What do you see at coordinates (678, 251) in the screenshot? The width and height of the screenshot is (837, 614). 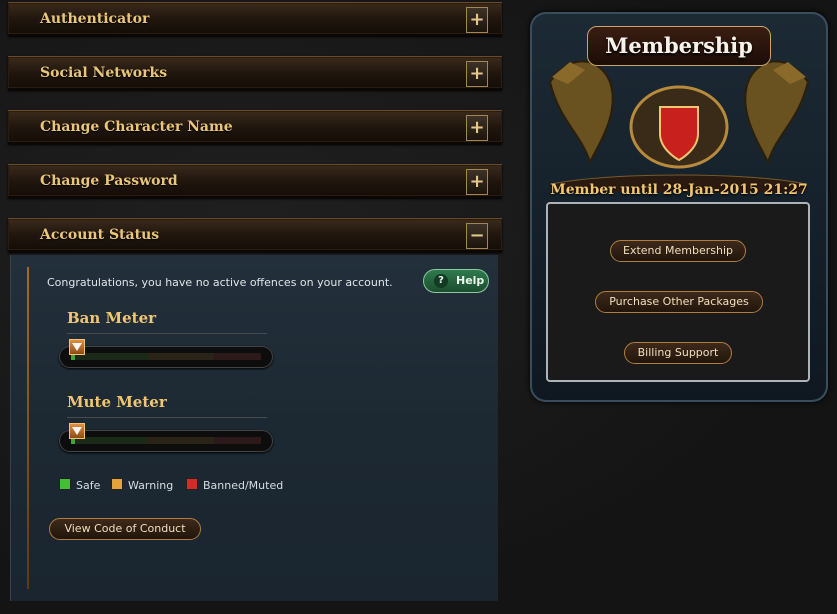 I see `extend-membership-button: Extend Membership` at bounding box center [678, 251].